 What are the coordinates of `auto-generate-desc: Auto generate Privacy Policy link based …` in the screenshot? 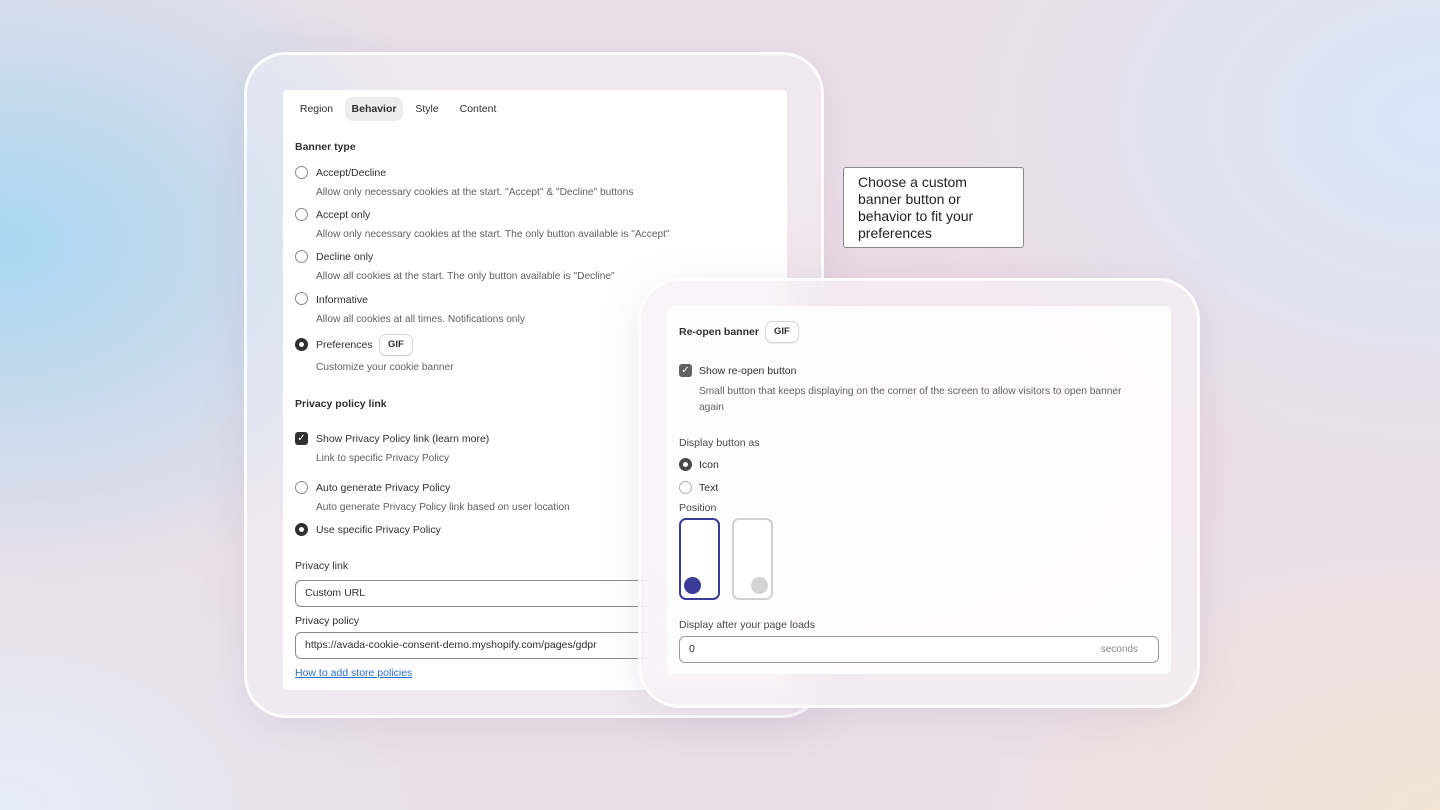 It's located at (443, 507).